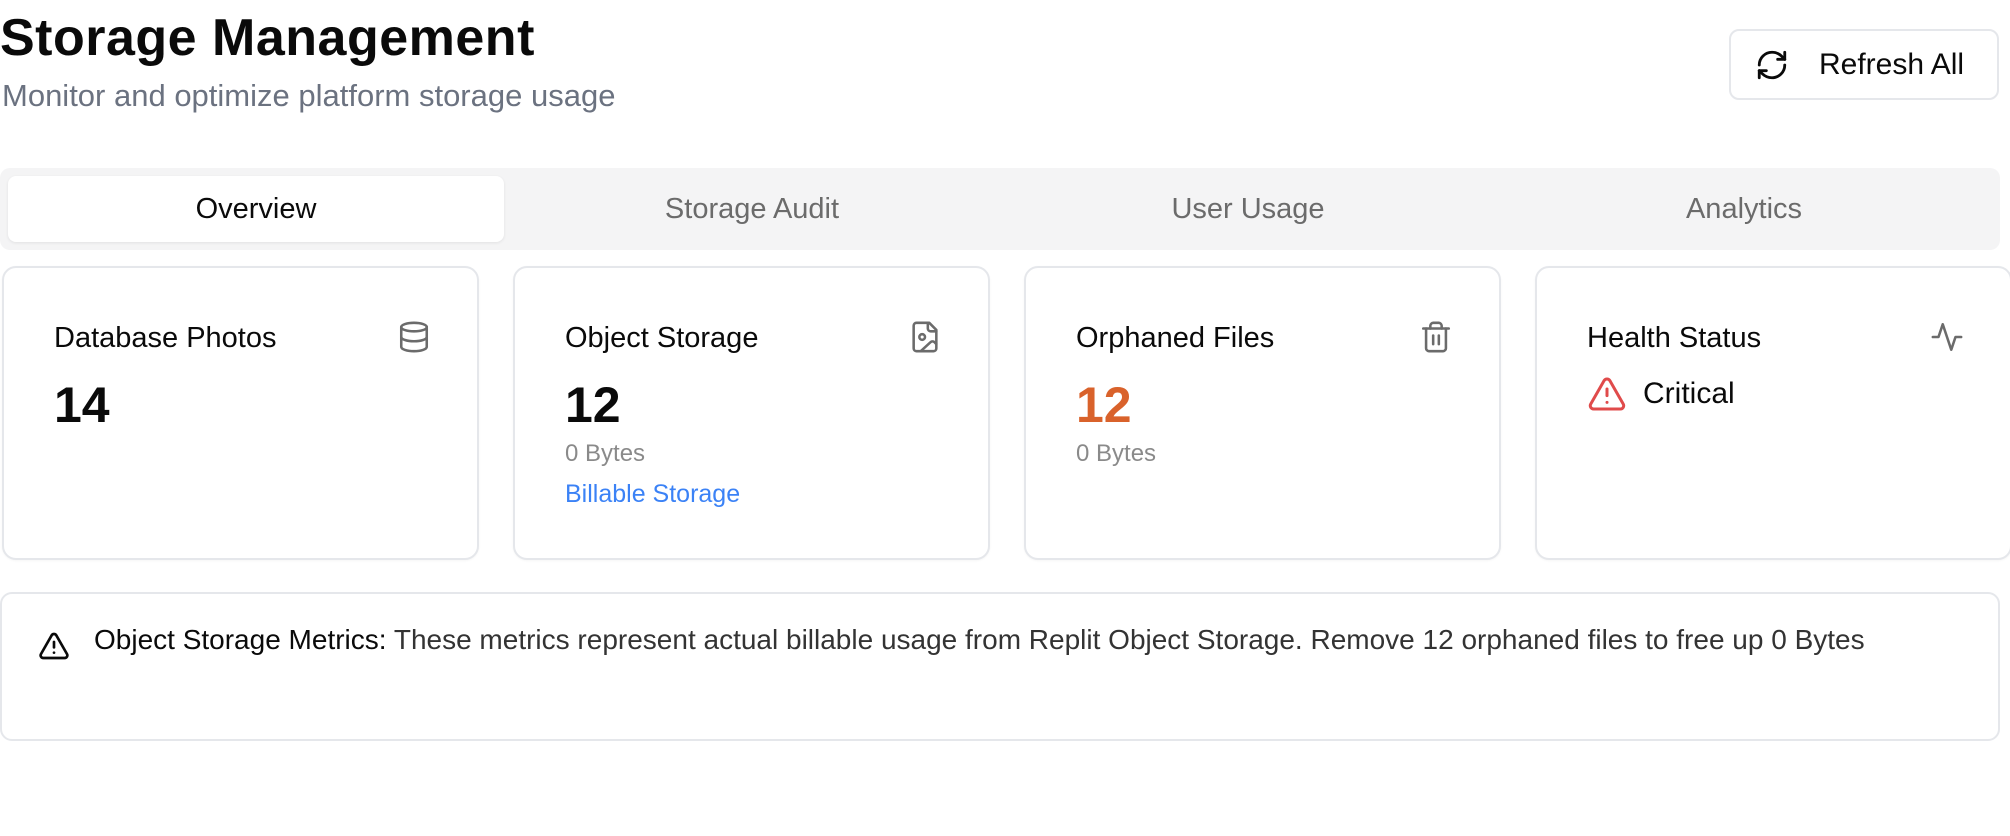 The height and width of the screenshot is (836, 2010). Describe the element at coordinates (1689, 393) in the screenshot. I see `health-status-value: Critical` at that location.